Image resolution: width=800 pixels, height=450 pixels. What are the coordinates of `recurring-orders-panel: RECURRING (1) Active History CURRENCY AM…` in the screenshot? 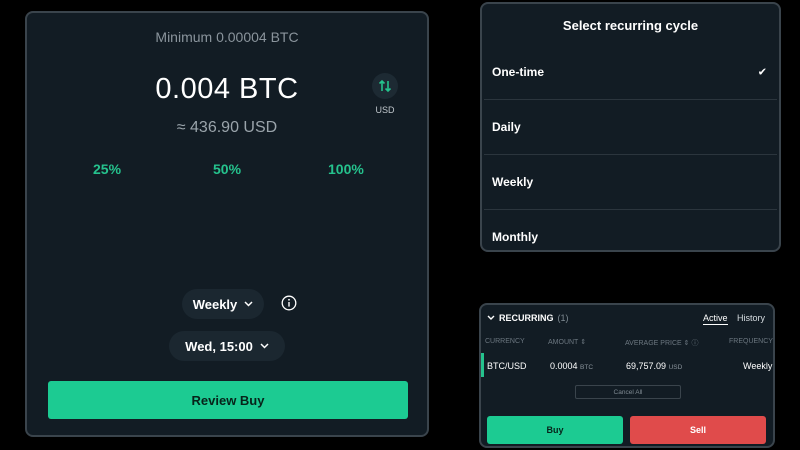 It's located at (627, 375).